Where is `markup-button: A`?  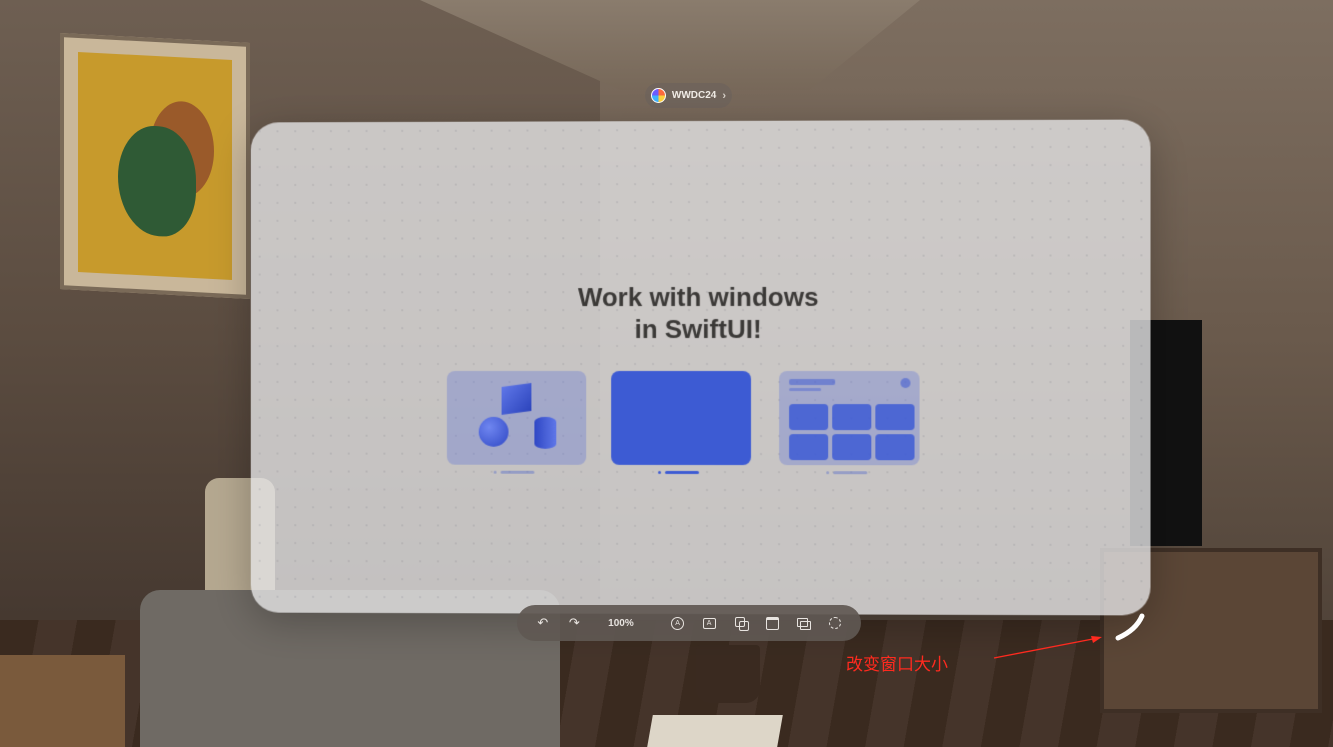 markup-button: A is located at coordinates (678, 623).